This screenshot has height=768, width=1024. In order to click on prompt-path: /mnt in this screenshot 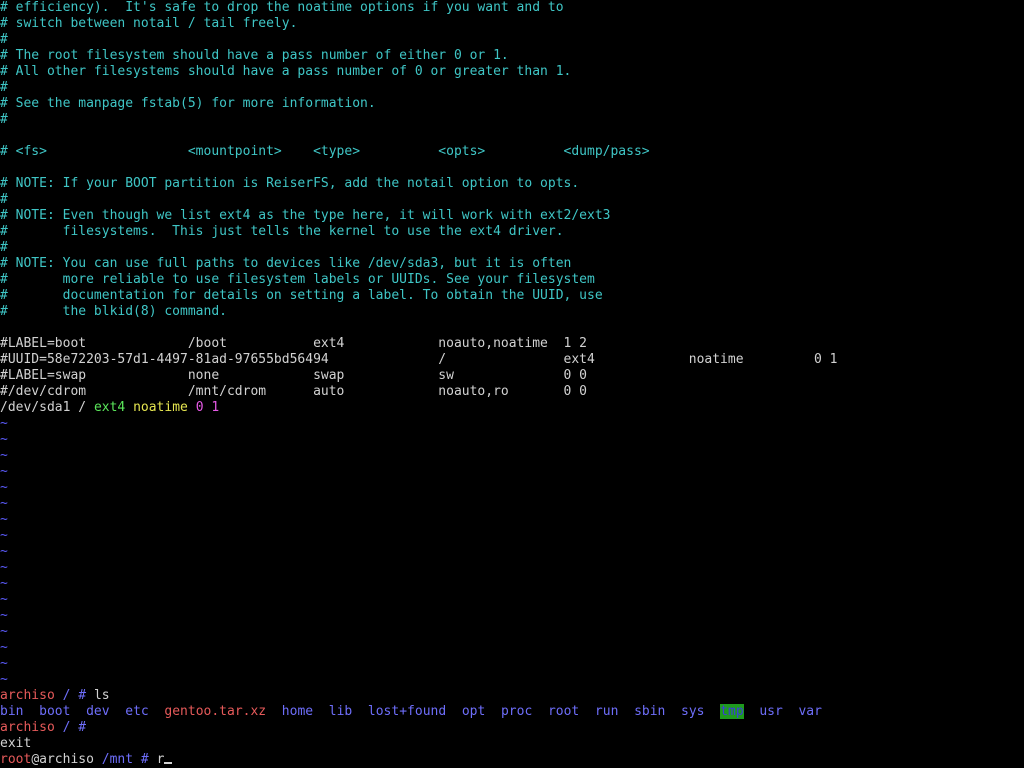, I will do `click(117, 759)`.